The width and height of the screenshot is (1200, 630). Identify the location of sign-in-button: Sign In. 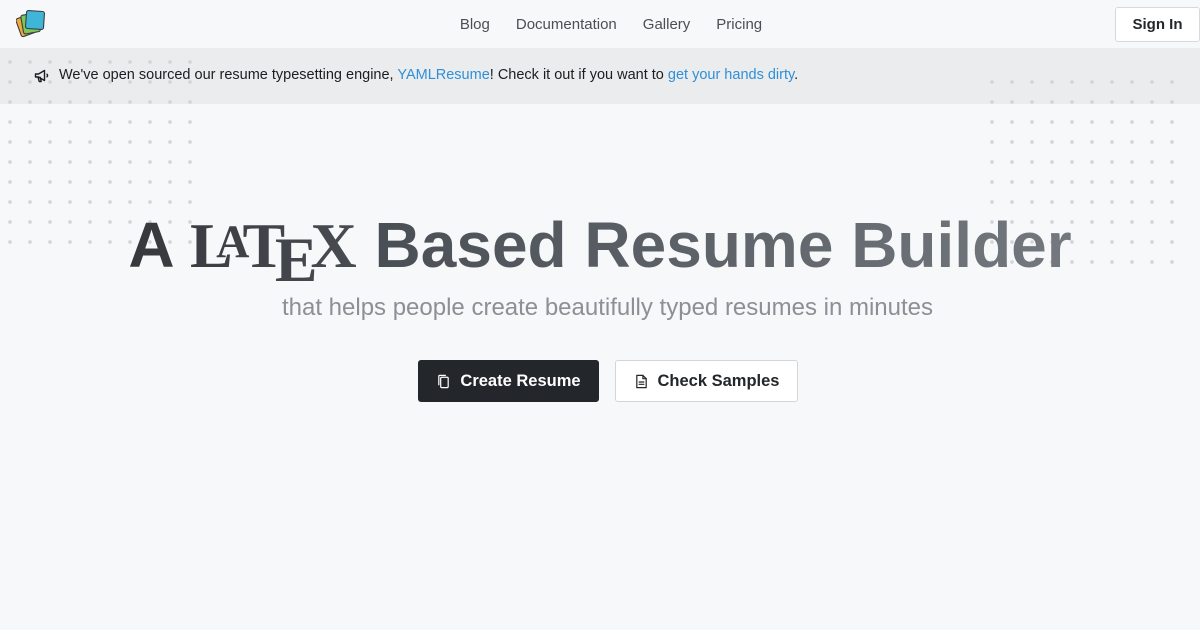
(1157, 24).